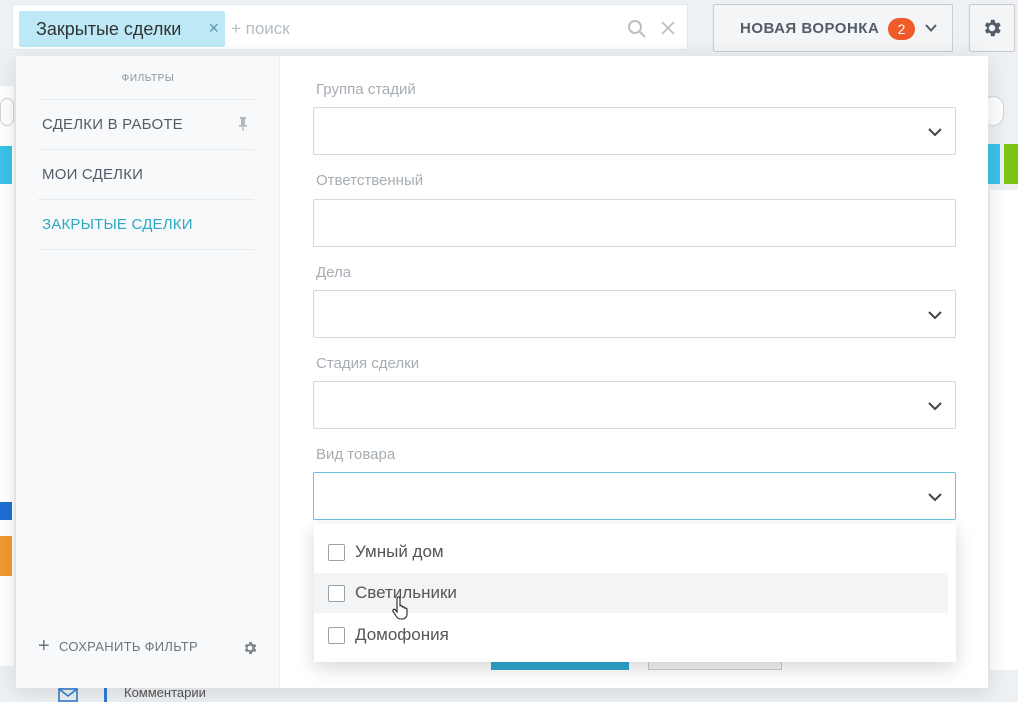 This screenshot has width=1018, height=702. I want to click on save-filter-label: СОХРАНИТЬ ФИЛЬТР, so click(128, 646).